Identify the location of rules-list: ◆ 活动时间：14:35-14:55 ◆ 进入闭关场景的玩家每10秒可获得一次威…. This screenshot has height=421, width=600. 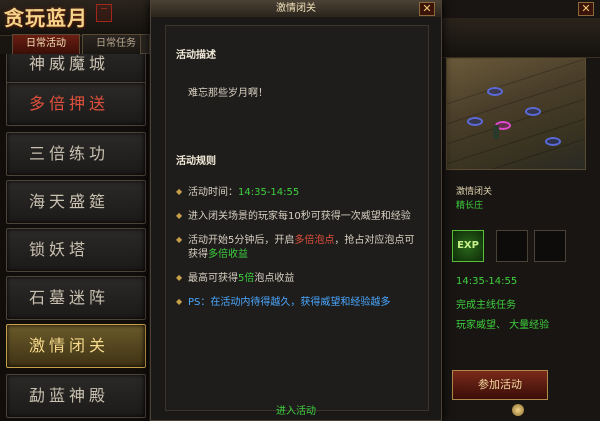
(300, 253).